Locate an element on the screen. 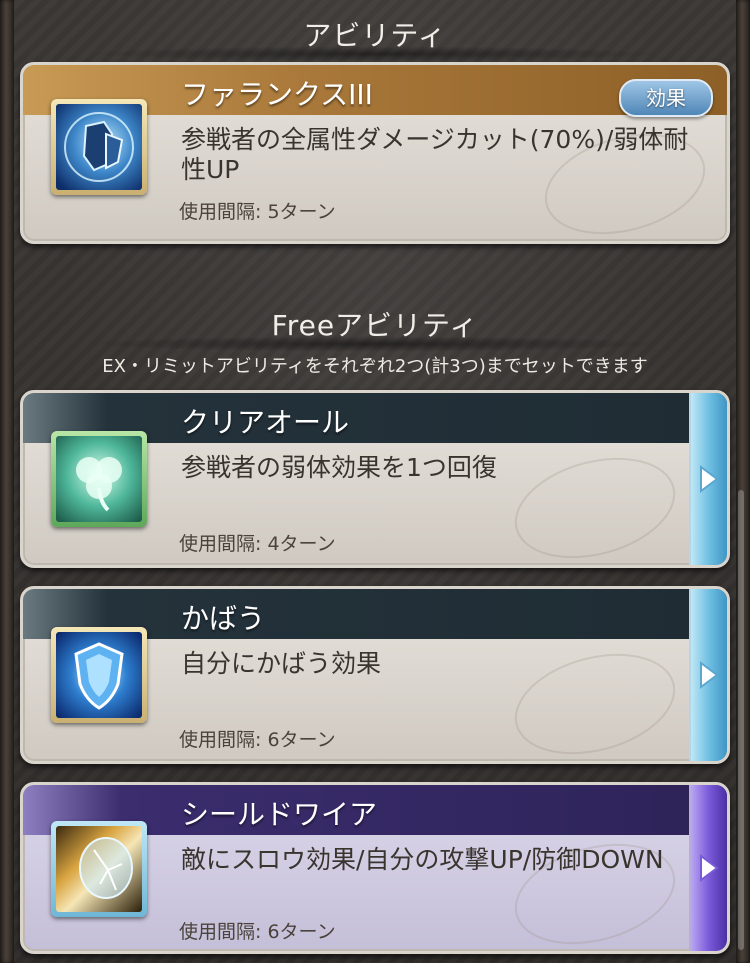 This screenshot has height=963, width=750. left-frame-border is located at coordinates (7, 481).